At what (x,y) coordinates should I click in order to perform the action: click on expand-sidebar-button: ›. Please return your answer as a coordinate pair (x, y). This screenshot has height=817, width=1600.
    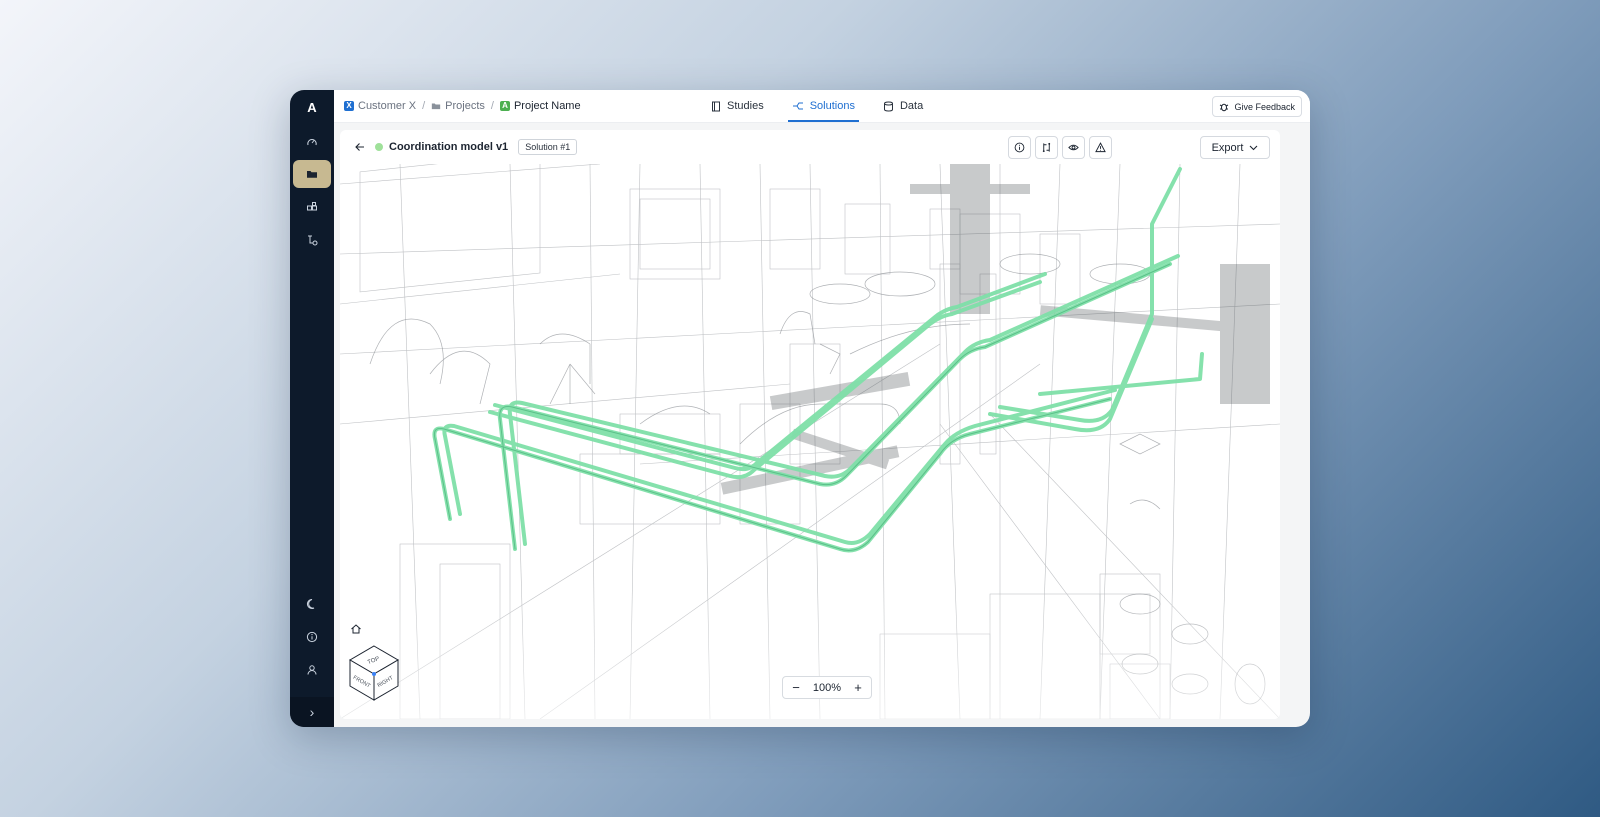
    Looking at the image, I should click on (312, 712).